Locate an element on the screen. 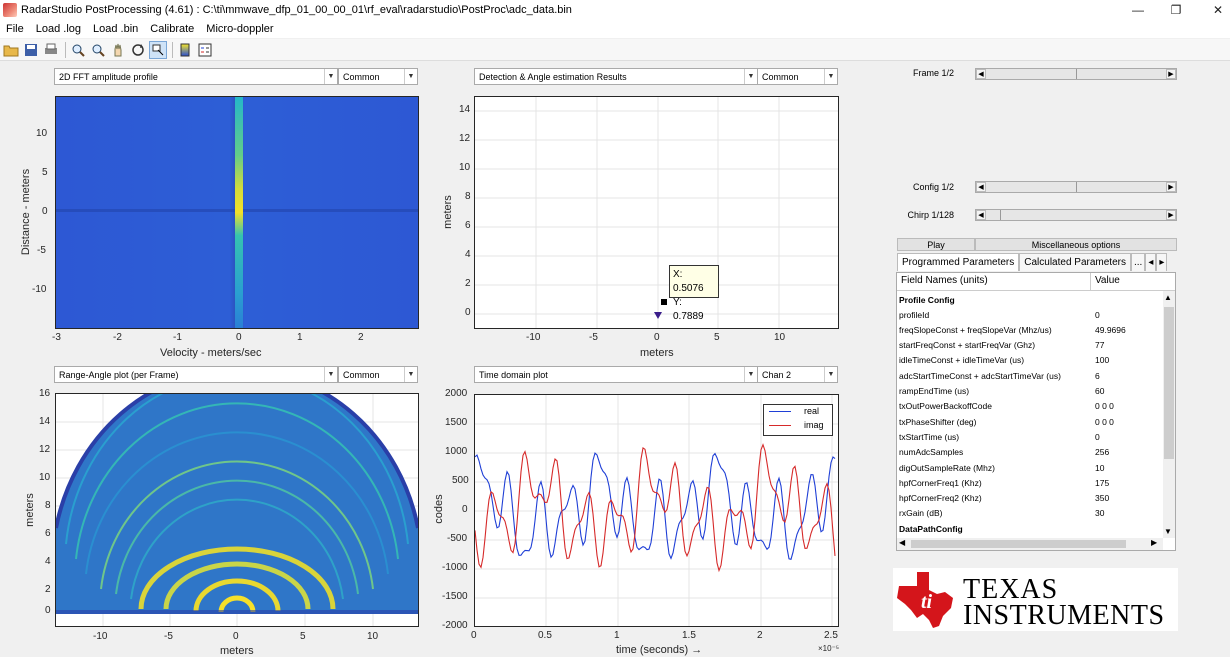  range-angle-heatmap is located at coordinates (237, 510).